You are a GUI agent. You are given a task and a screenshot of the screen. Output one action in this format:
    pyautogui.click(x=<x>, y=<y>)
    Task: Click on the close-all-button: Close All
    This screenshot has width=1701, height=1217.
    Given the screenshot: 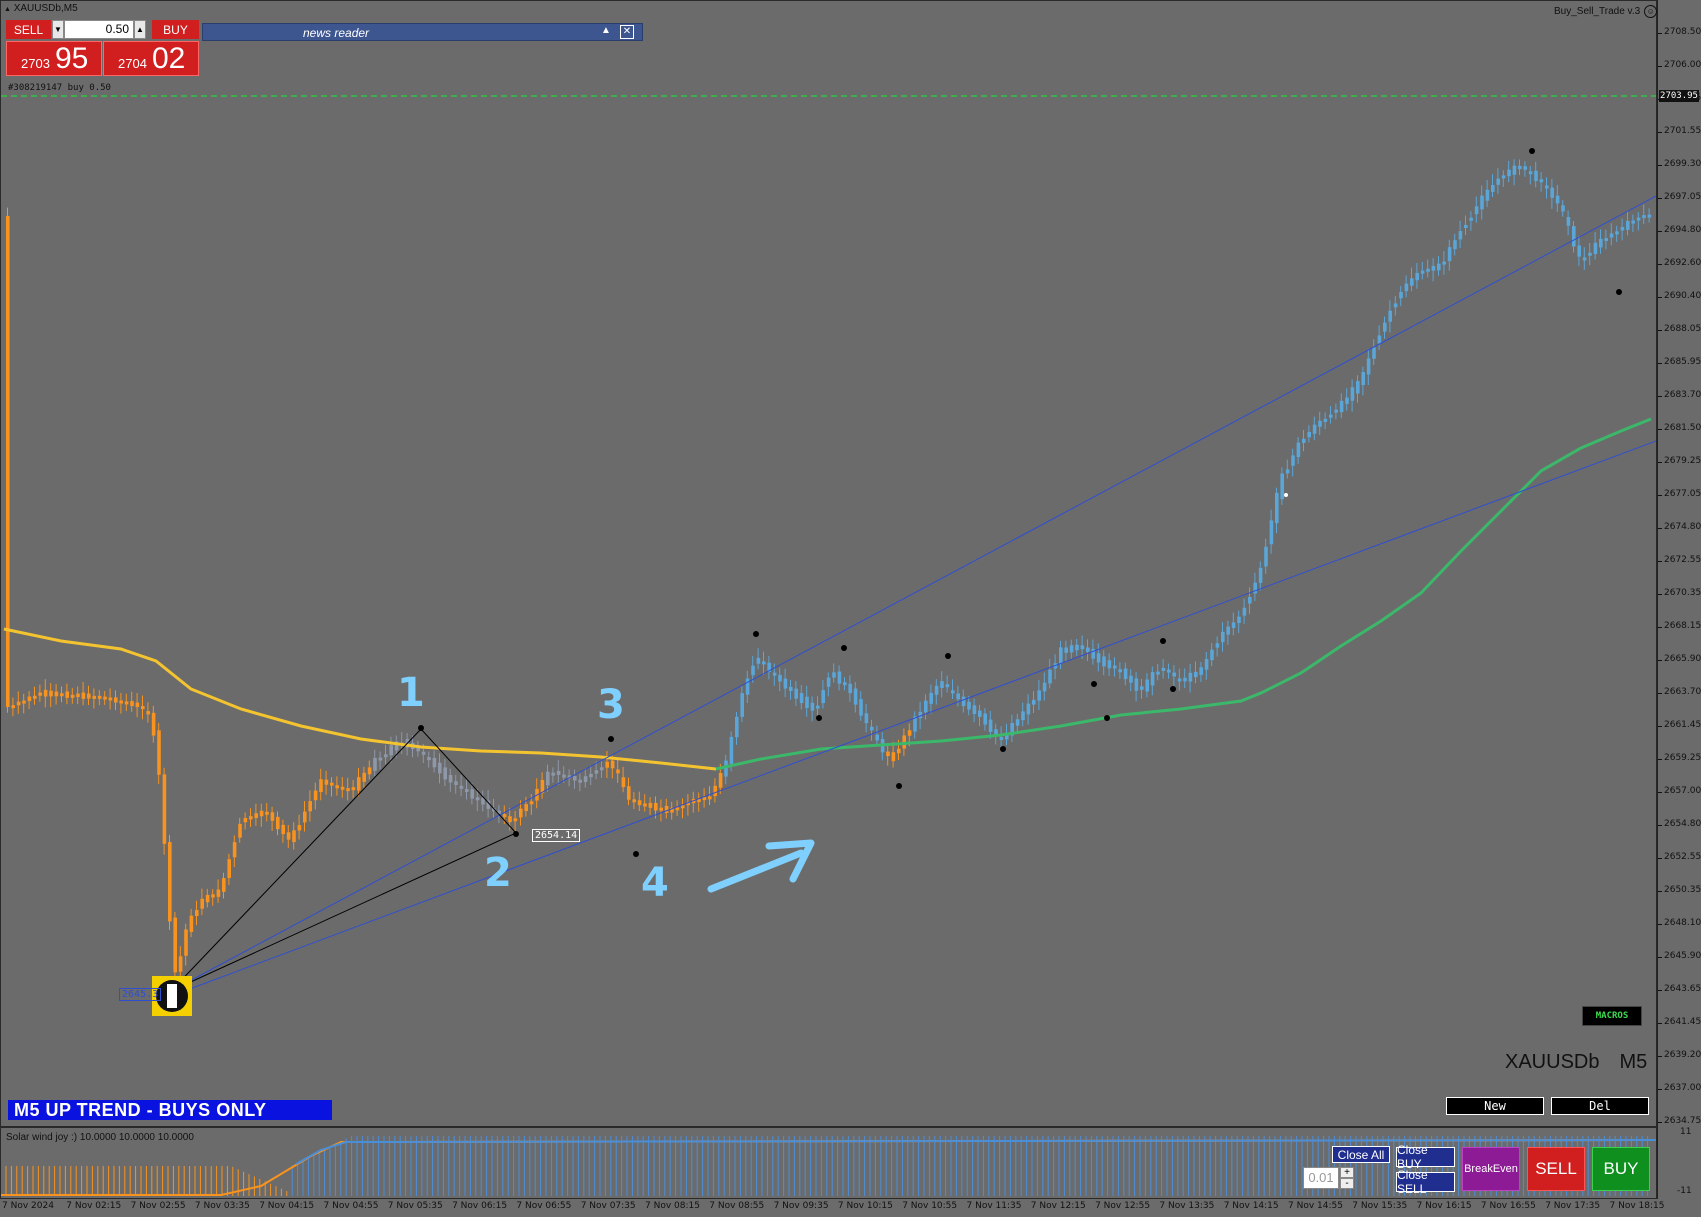 What is the action you would take?
    pyautogui.click(x=1361, y=1154)
    